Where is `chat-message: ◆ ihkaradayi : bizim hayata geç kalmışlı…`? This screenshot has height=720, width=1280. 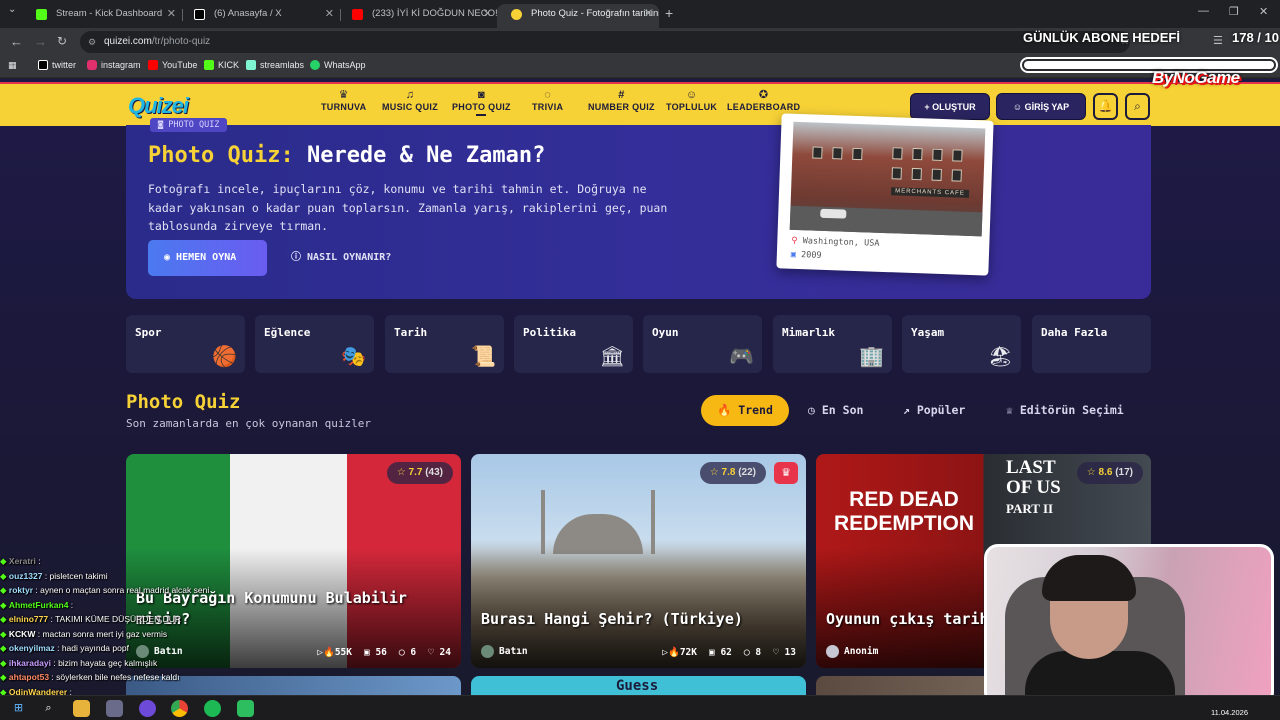
chat-message: ◆ ihkaradayi : bizim hayata geç kalmışlı… is located at coordinates (79, 662).